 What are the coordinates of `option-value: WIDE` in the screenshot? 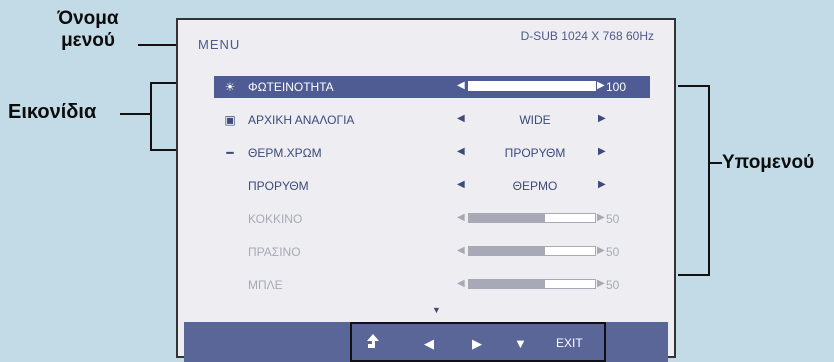 It's located at (535, 120).